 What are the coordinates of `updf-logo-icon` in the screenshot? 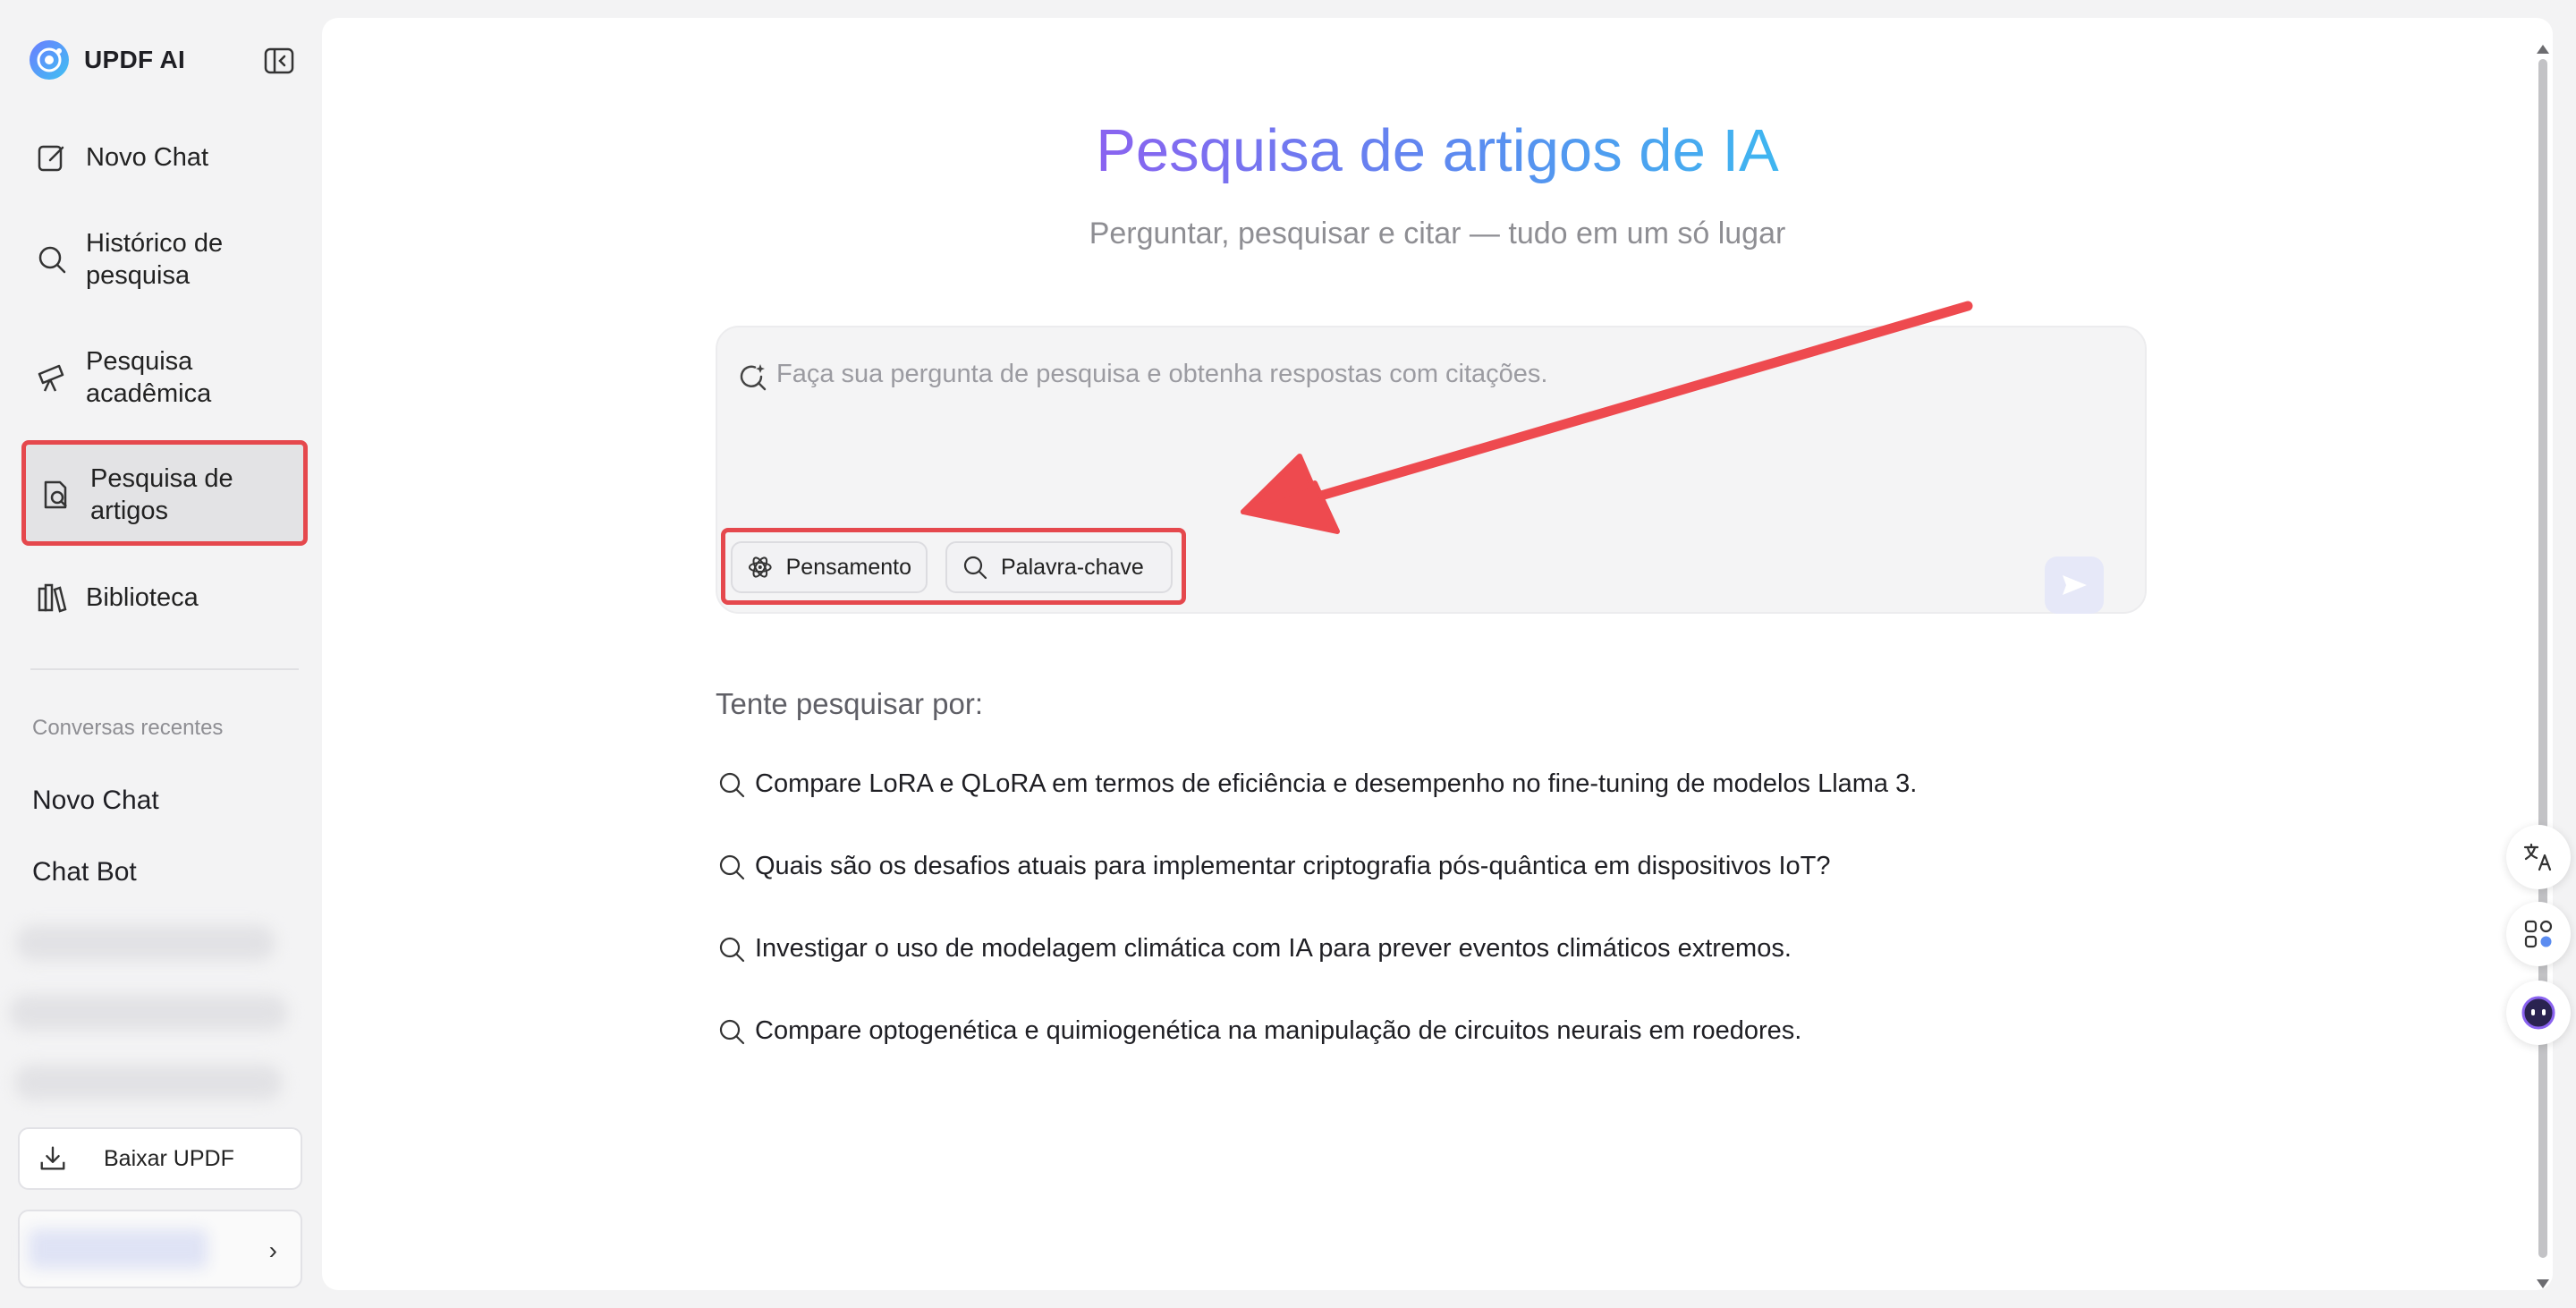 It's located at (49, 60).